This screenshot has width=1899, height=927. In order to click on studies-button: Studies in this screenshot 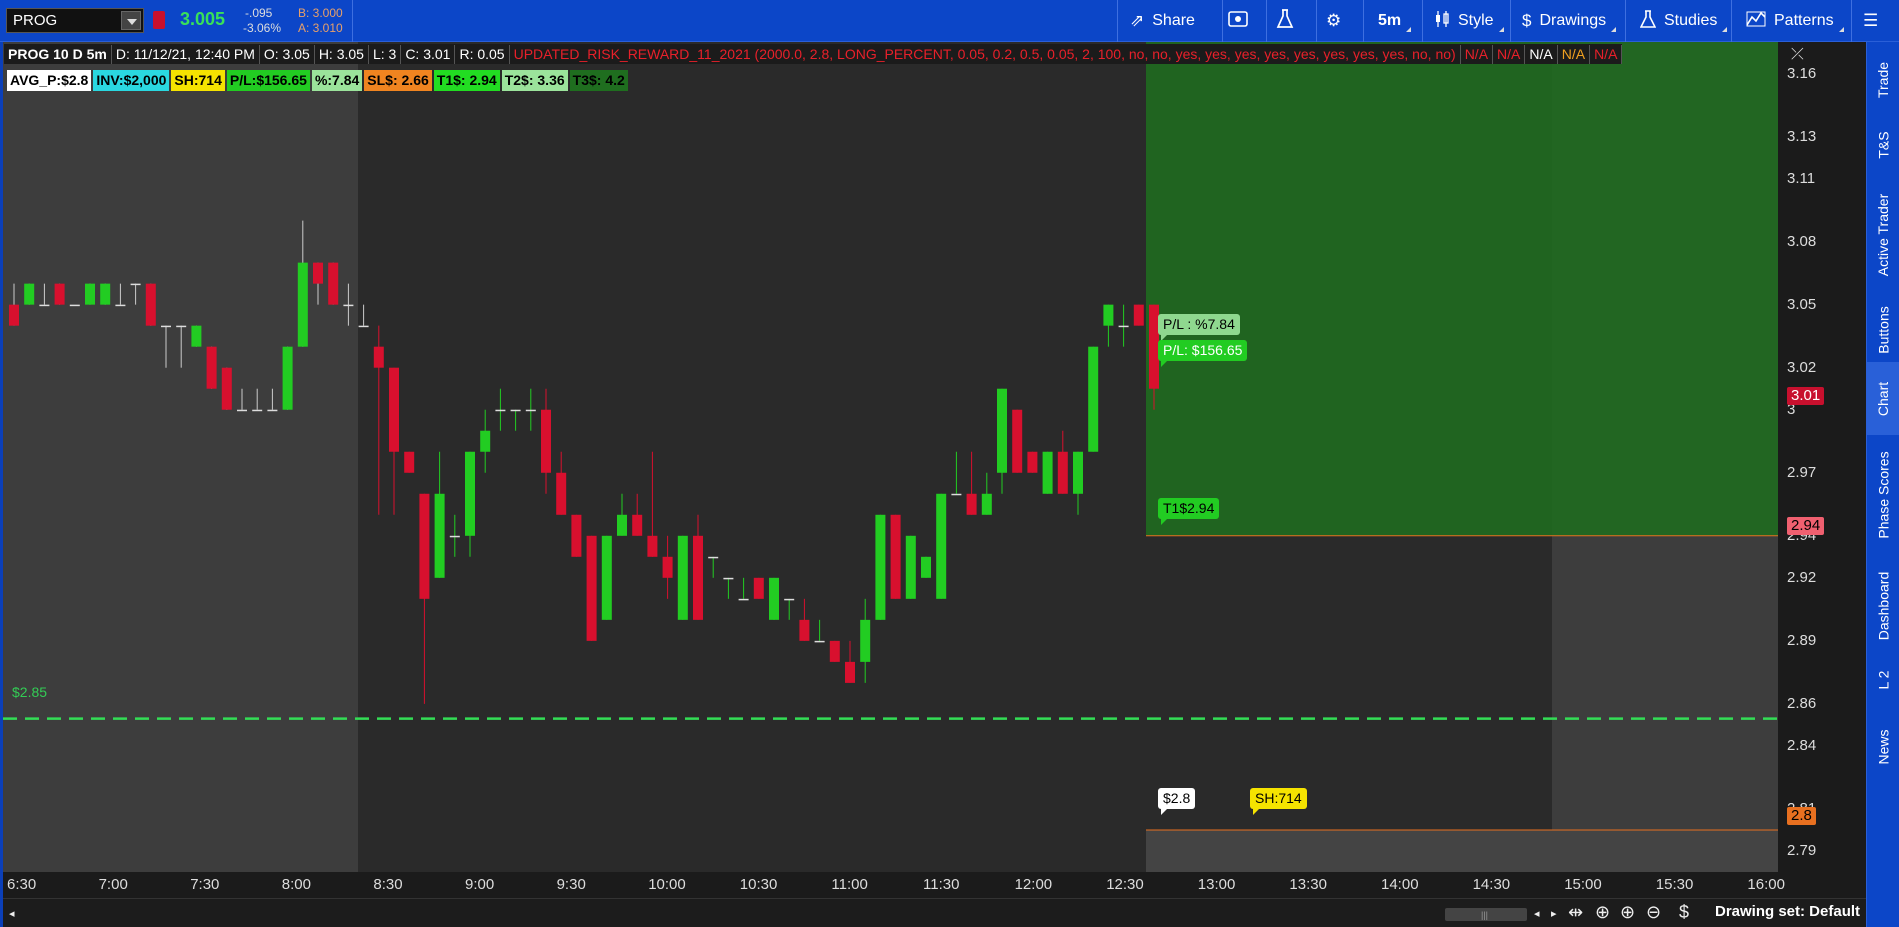, I will do `click(1683, 21)`.